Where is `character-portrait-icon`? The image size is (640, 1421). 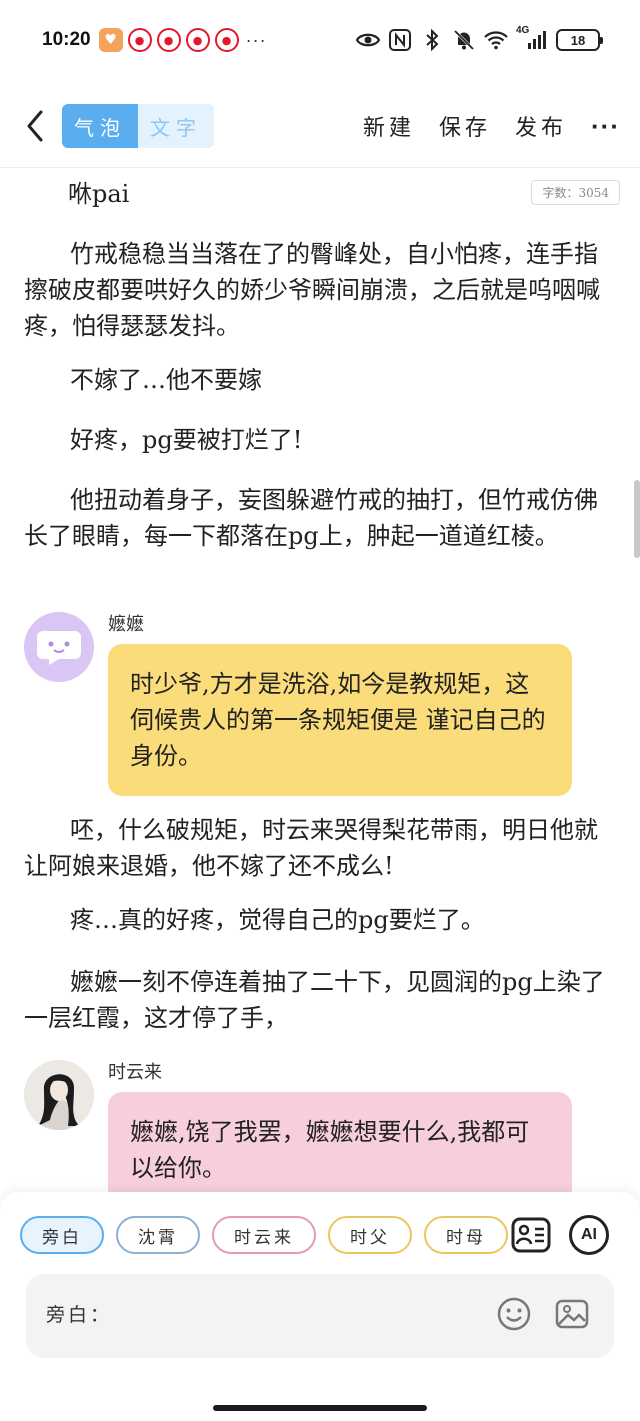 character-portrait-icon is located at coordinates (59, 1095).